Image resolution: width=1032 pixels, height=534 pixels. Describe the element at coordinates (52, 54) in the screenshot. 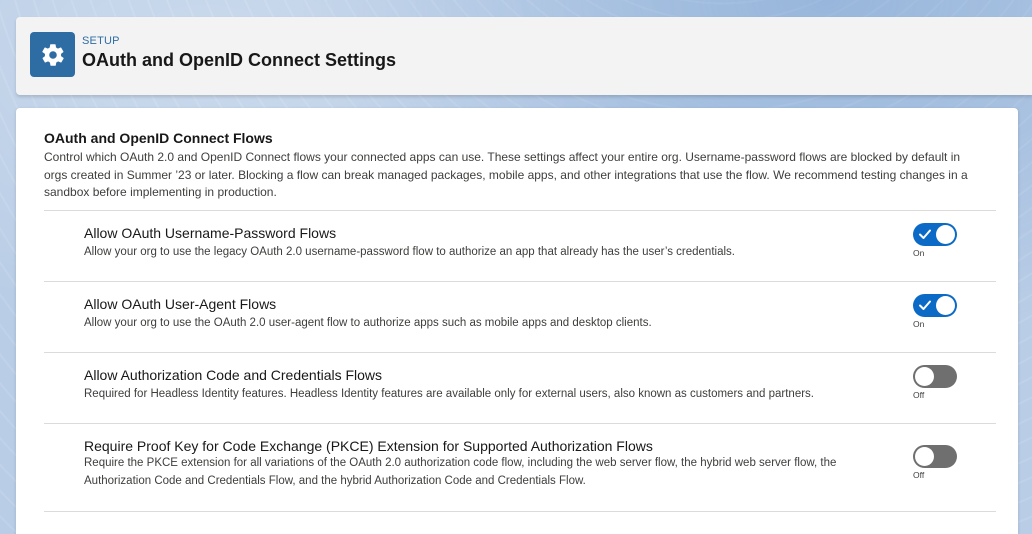

I see `gear-icon` at that location.